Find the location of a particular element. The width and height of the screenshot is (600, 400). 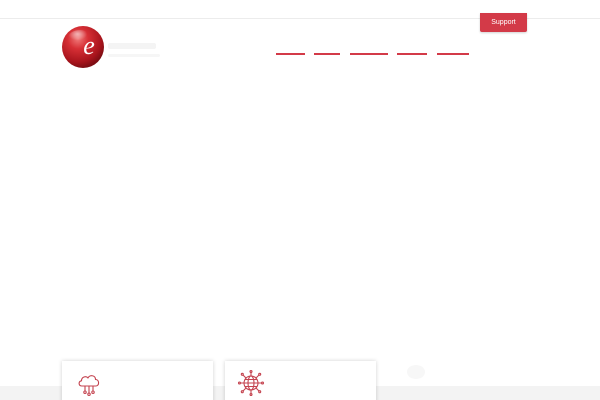

logo-letter: e is located at coordinates (89, 45).